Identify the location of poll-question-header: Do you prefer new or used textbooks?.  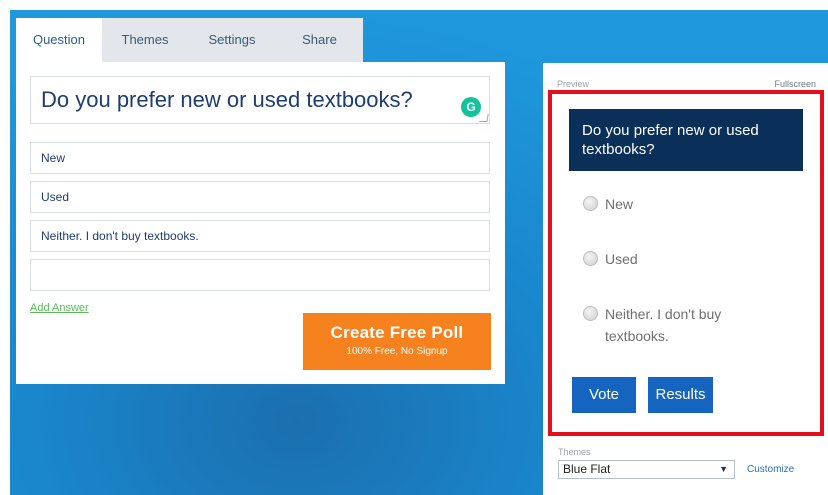
(686, 140).